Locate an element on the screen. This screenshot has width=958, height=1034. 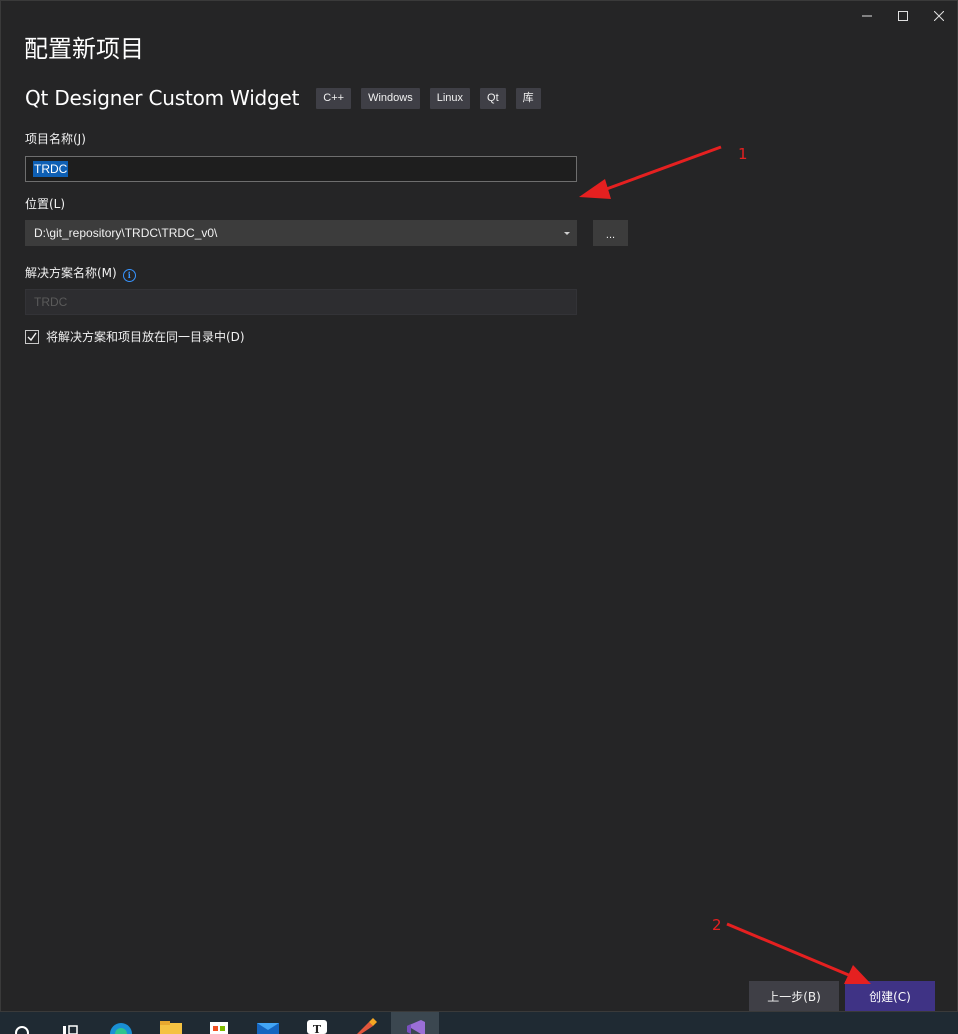
back-button: 上一步(B) is located at coordinates (794, 996).